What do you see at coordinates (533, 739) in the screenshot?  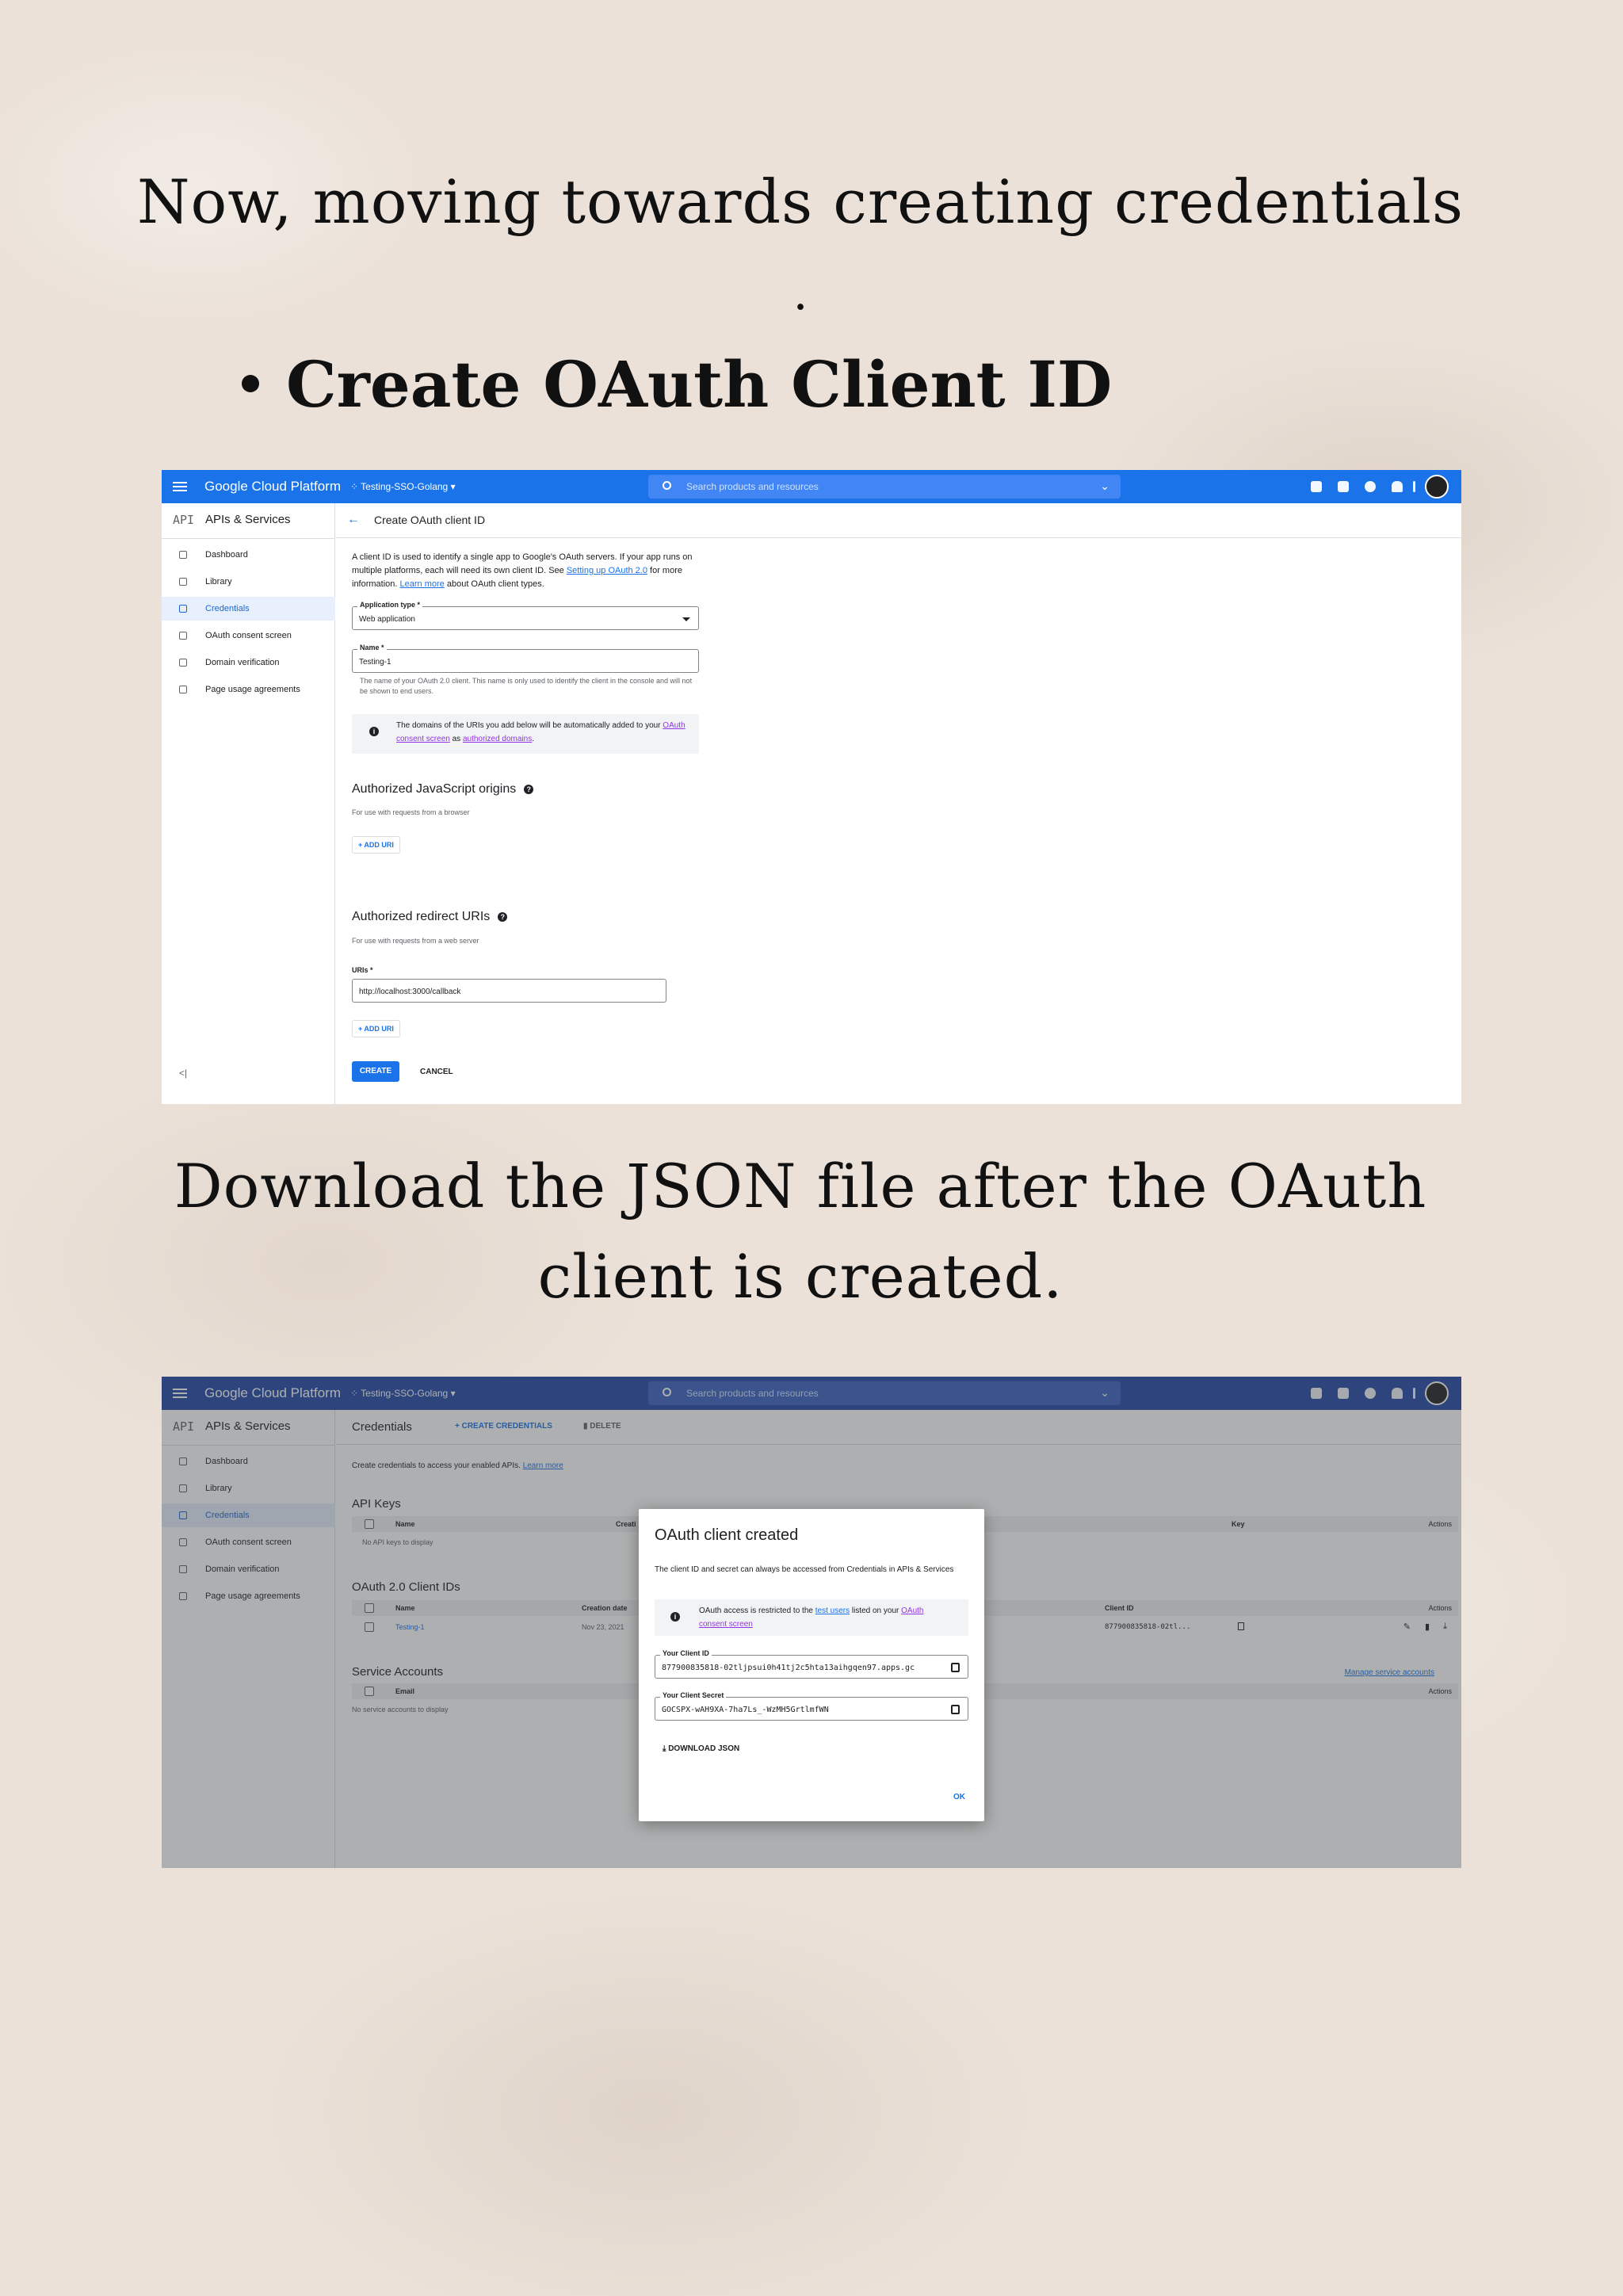 I see `info-text-3: .` at bounding box center [533, 739].